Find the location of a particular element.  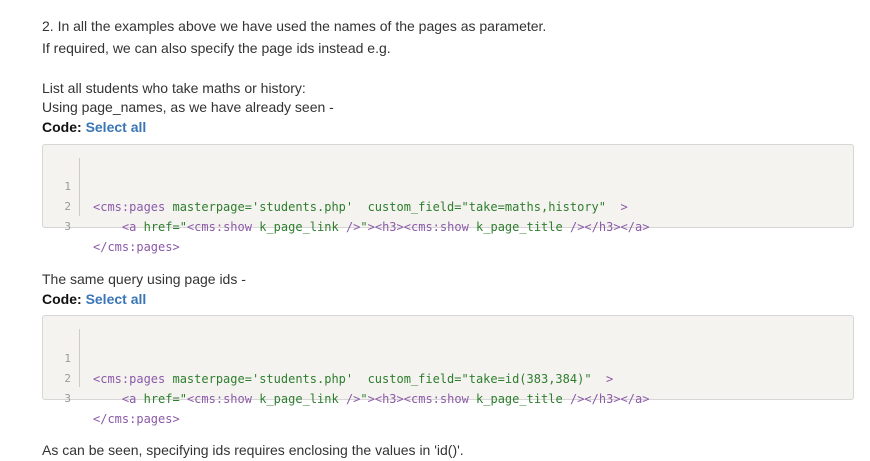

section2-code-header: Code: Select all is located at coordinates (94, 299).